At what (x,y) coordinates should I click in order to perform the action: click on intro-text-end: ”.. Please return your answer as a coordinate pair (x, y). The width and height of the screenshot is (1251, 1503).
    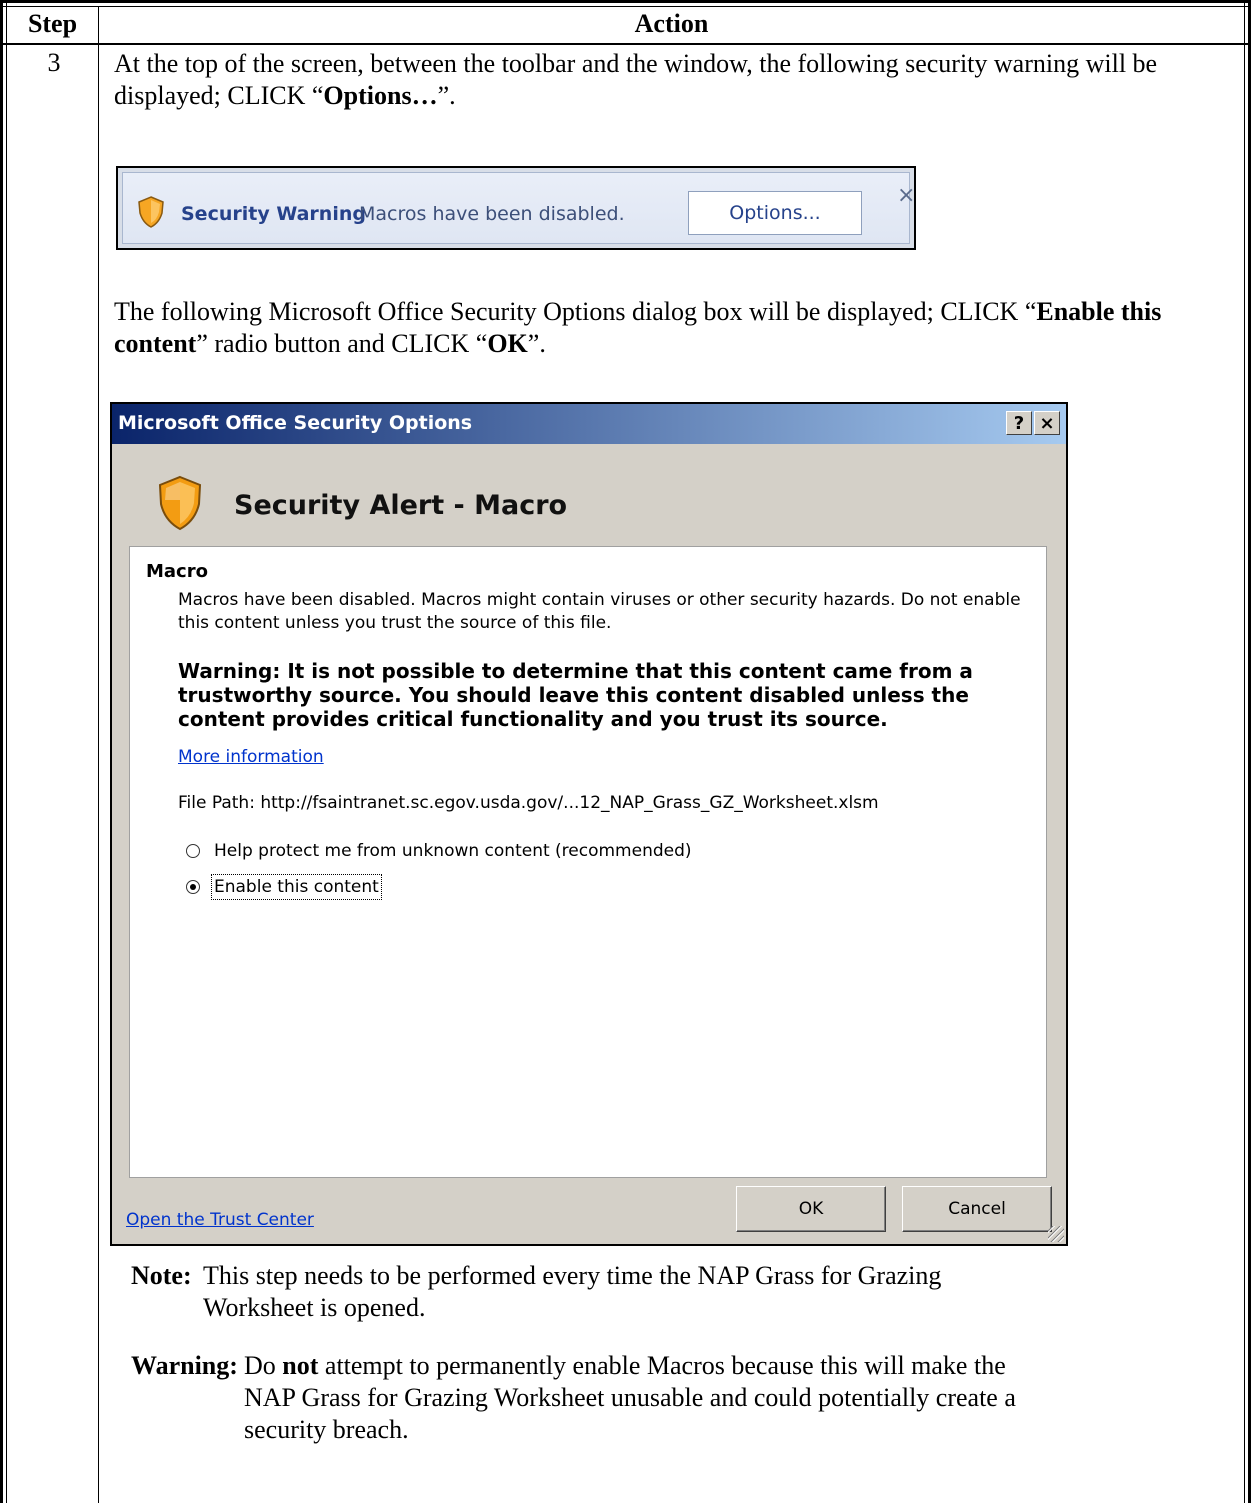
    Looking at the image, I should click on (446, 95).